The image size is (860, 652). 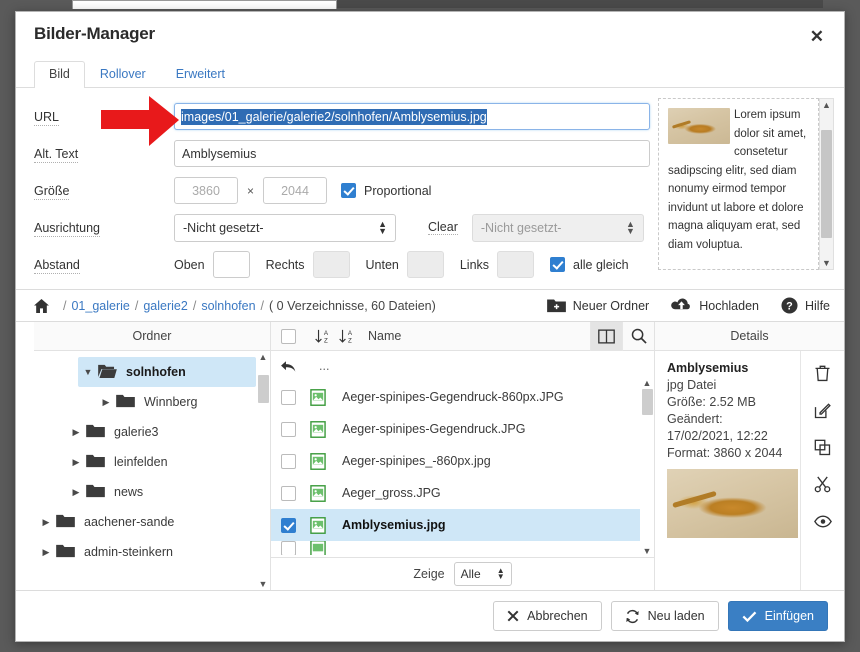 I want to click on tab-rollover: Rollover, so click(x=123, y=74).